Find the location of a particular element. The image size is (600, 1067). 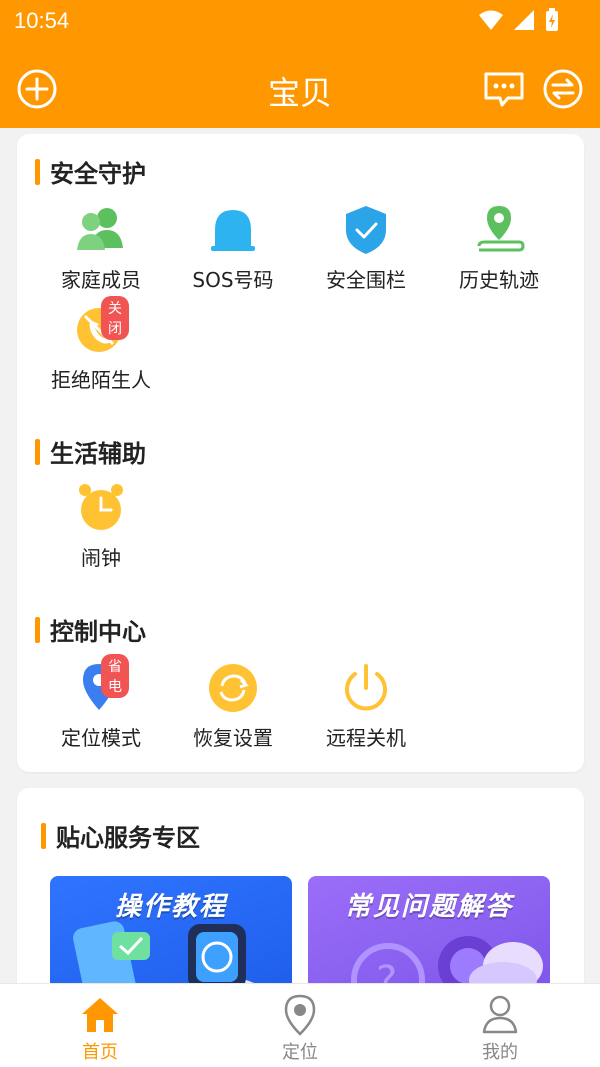

user-icon is located at coordinates (500, 1014).